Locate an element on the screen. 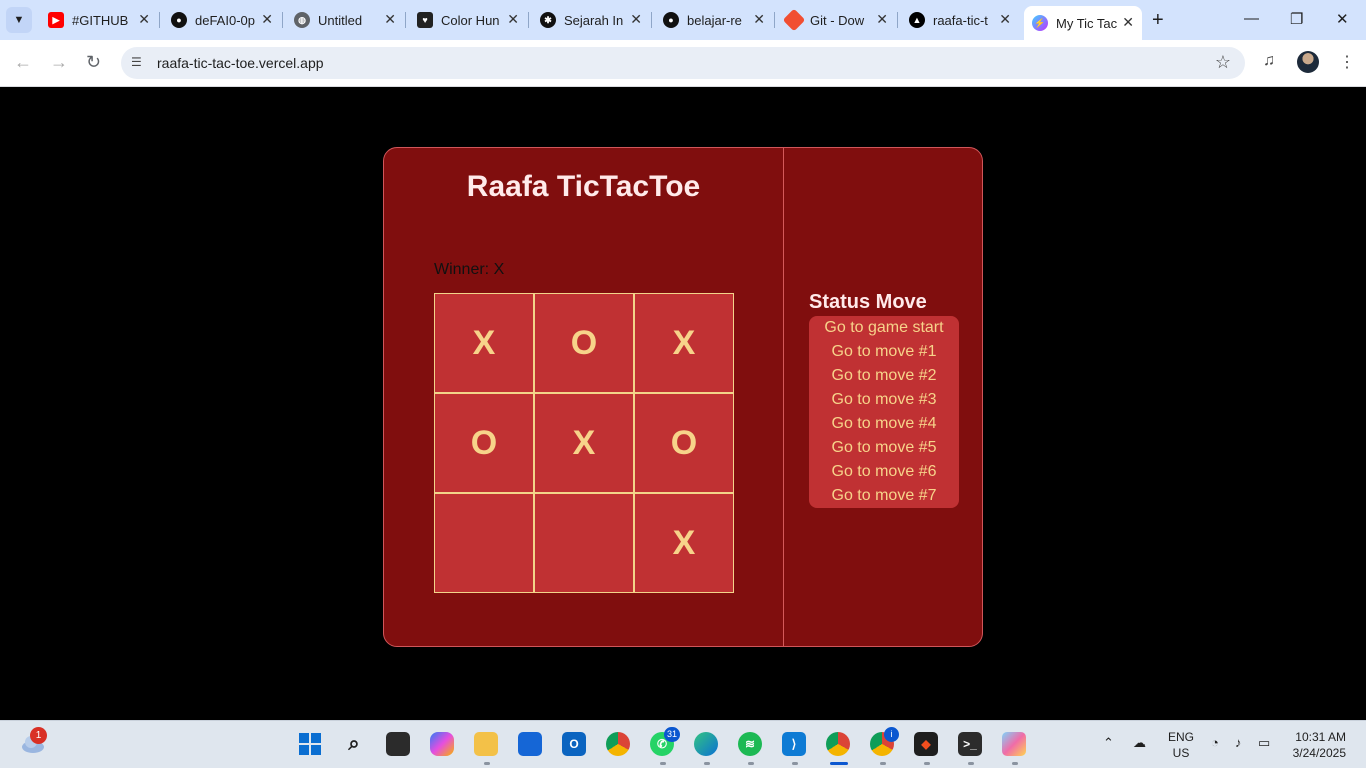  site-info-icon: ☰ is located at coordinates (139, 63).